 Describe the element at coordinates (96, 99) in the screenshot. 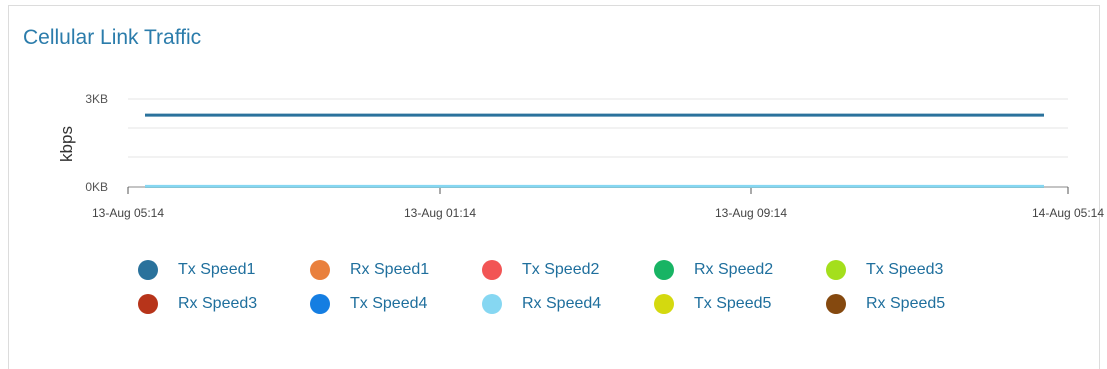

I see `y-tick-label: 3KB` at that location.